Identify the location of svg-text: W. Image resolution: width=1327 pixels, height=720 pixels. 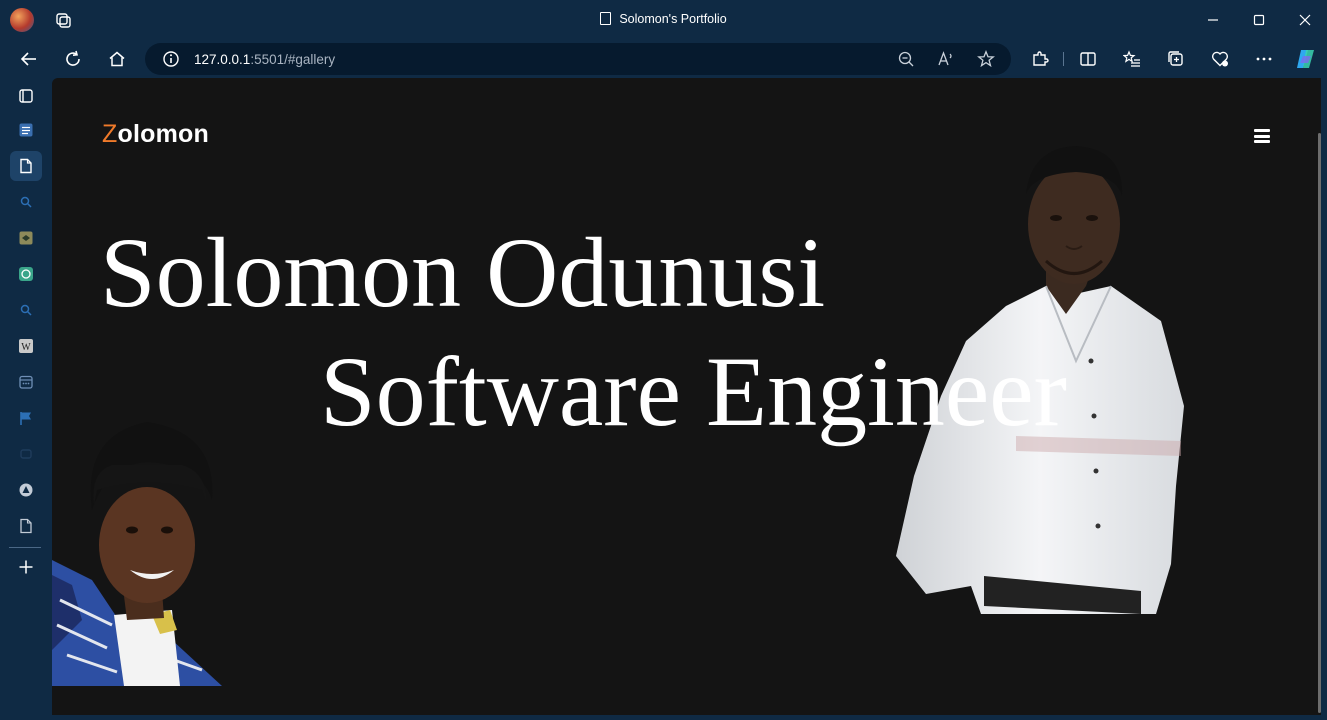
(26, 347).